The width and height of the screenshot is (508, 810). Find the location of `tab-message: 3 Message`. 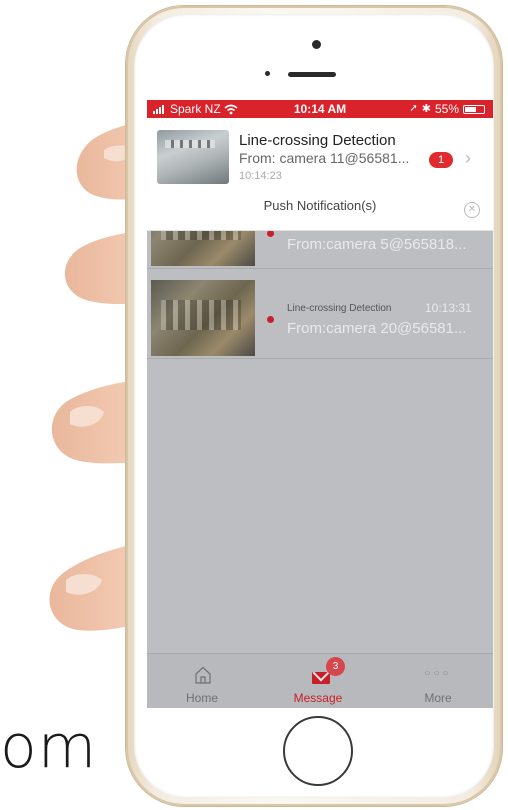

tab-message: 3 Message is located at coordinates (318, 681).